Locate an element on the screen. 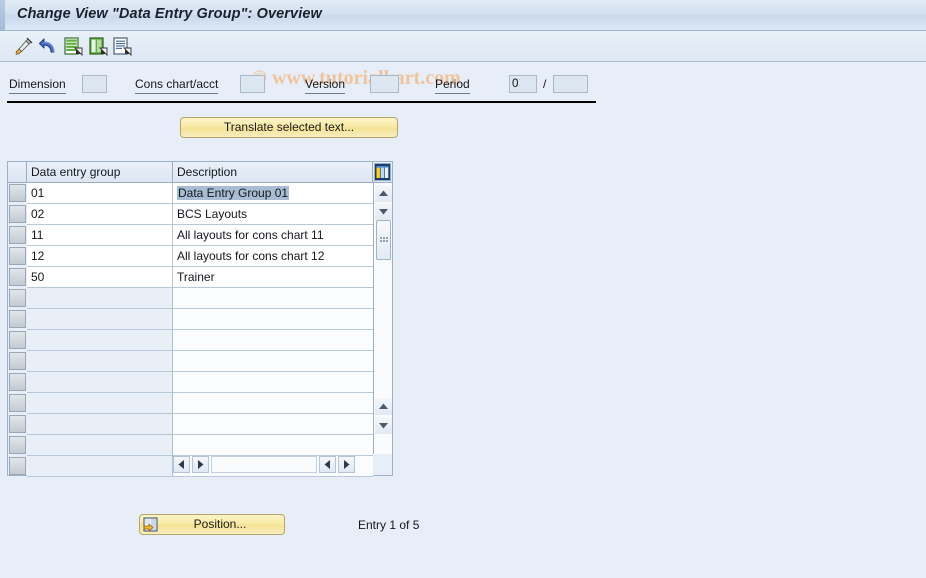  entry-counter-status: Entry 1 of 5 is located at coordinates (389, 525).